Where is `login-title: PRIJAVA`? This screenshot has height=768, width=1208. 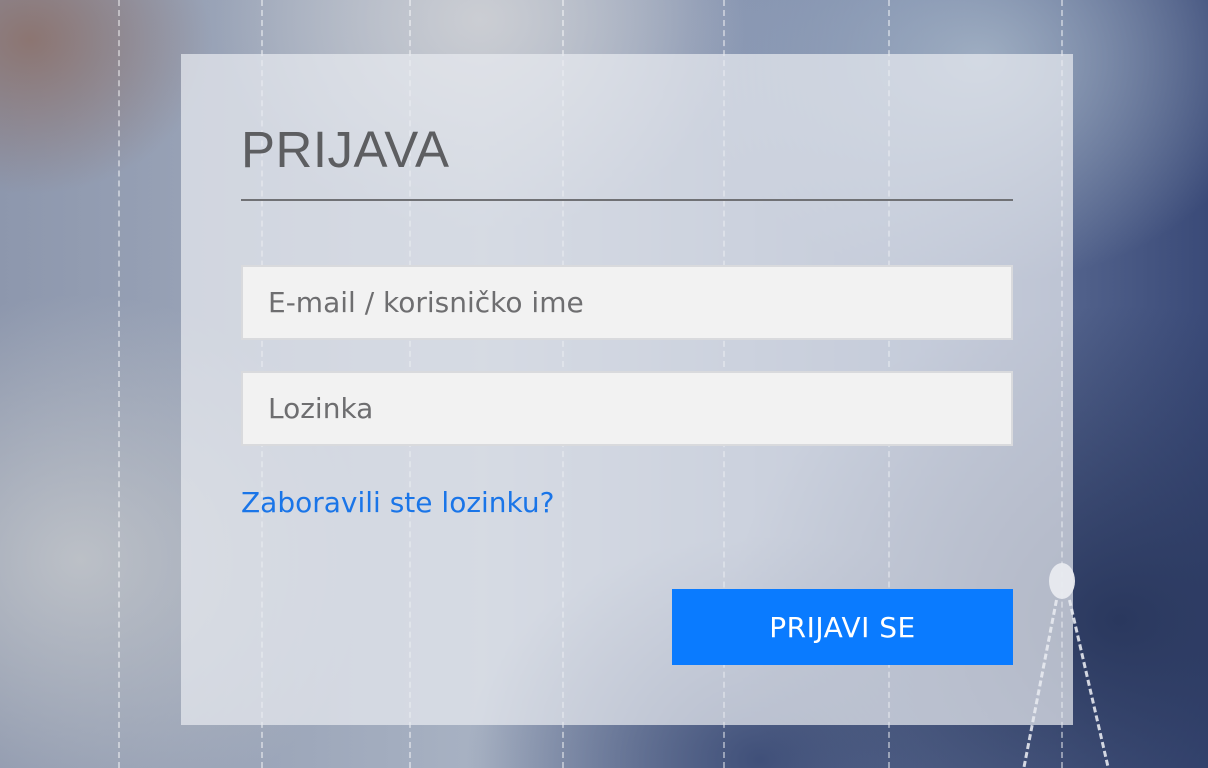 login-title: PRIJAVA is located at coordinates (345, 149).